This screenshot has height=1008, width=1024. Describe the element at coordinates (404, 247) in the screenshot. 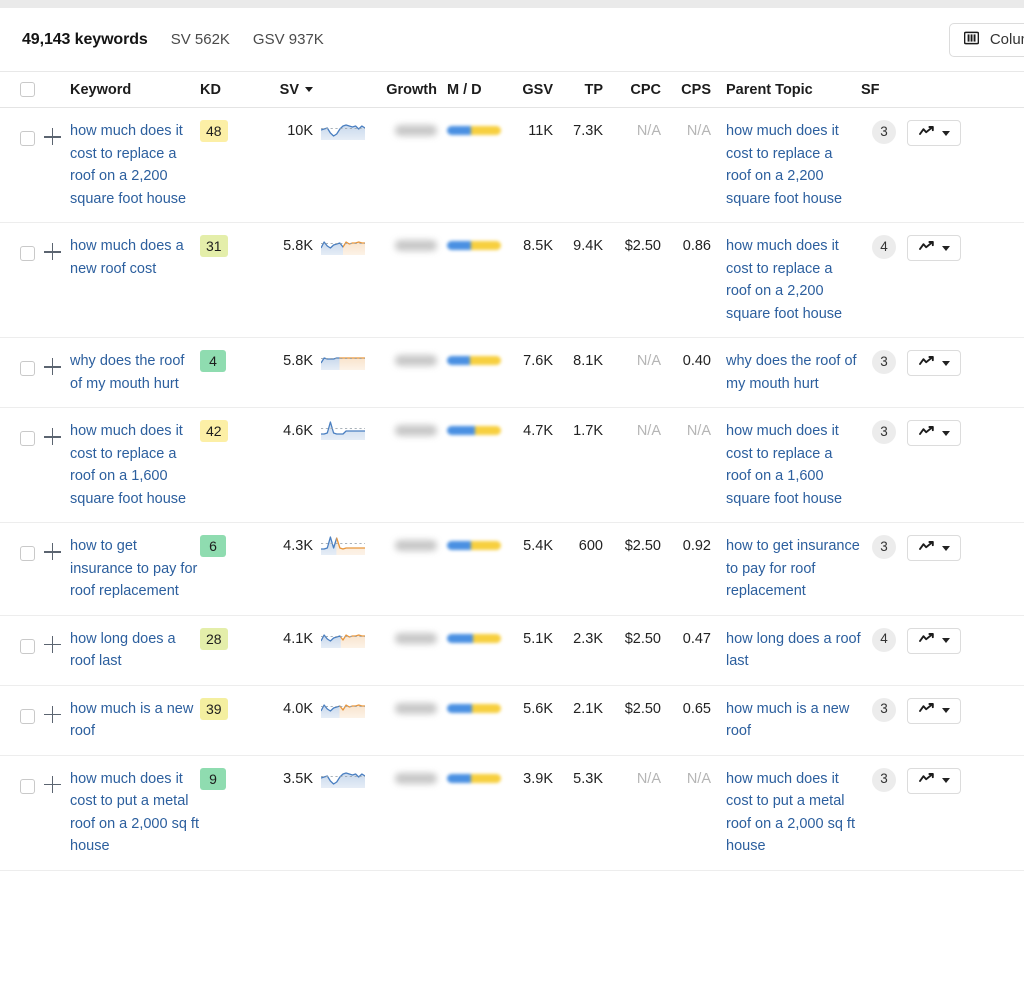

I see `growth-cell` at that location.